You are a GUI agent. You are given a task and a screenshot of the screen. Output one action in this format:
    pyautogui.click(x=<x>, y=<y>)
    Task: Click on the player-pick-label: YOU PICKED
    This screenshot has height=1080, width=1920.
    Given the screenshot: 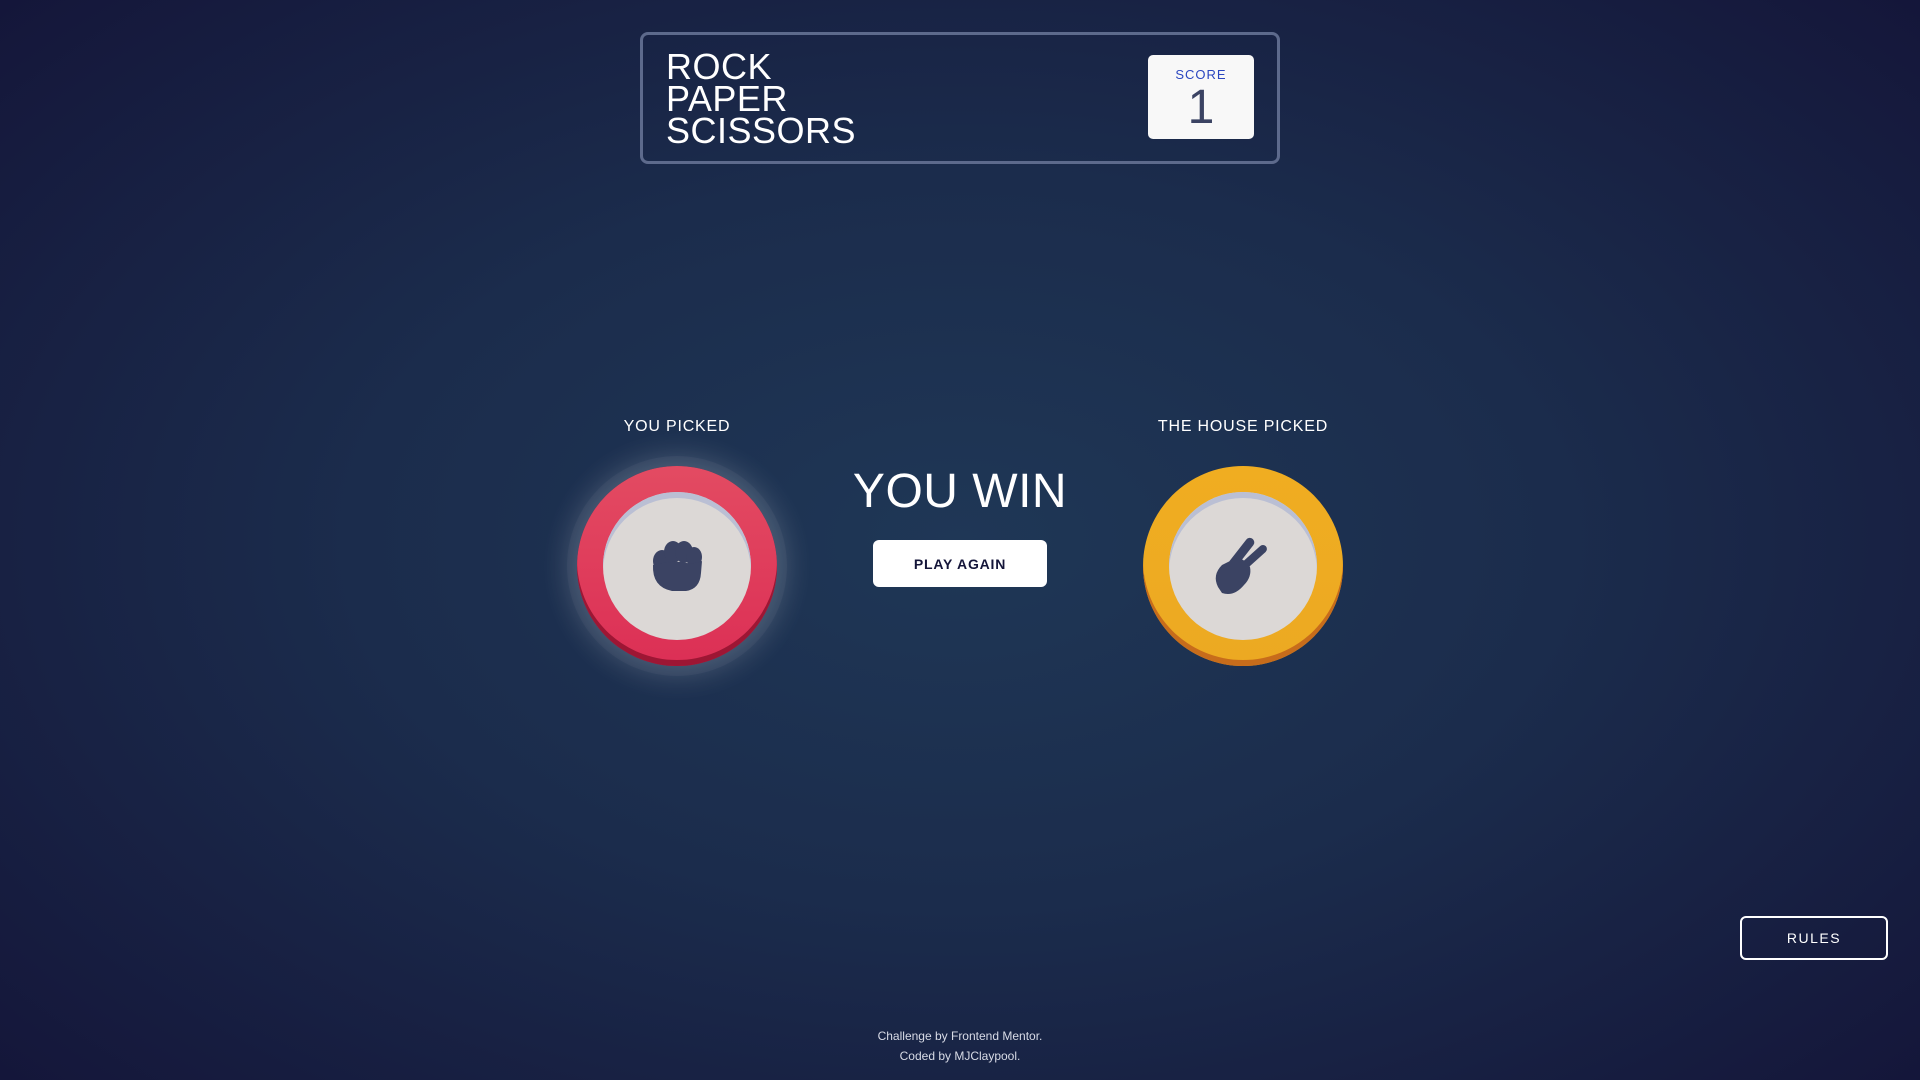 What is the action you would take?
    pyautogui.click(x=677, y=426)
    